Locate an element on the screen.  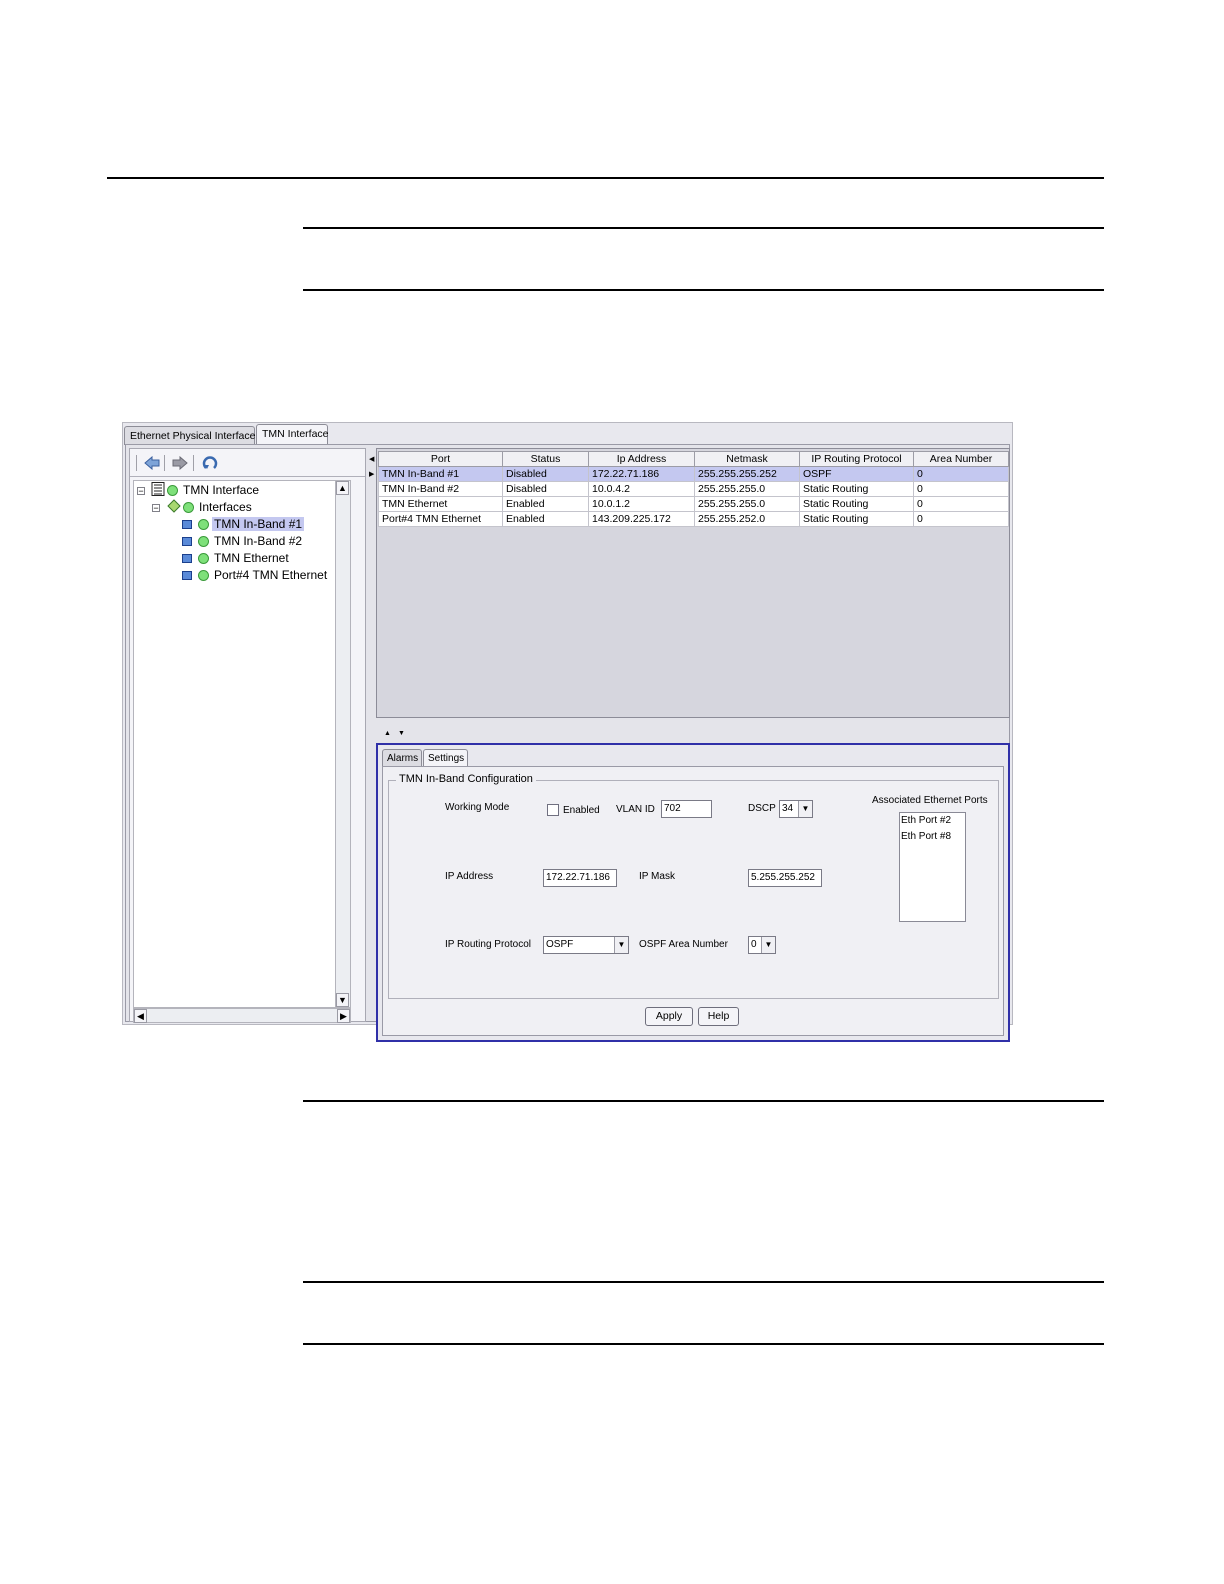
table-cell: 0 is located at coordinates (961, 519).